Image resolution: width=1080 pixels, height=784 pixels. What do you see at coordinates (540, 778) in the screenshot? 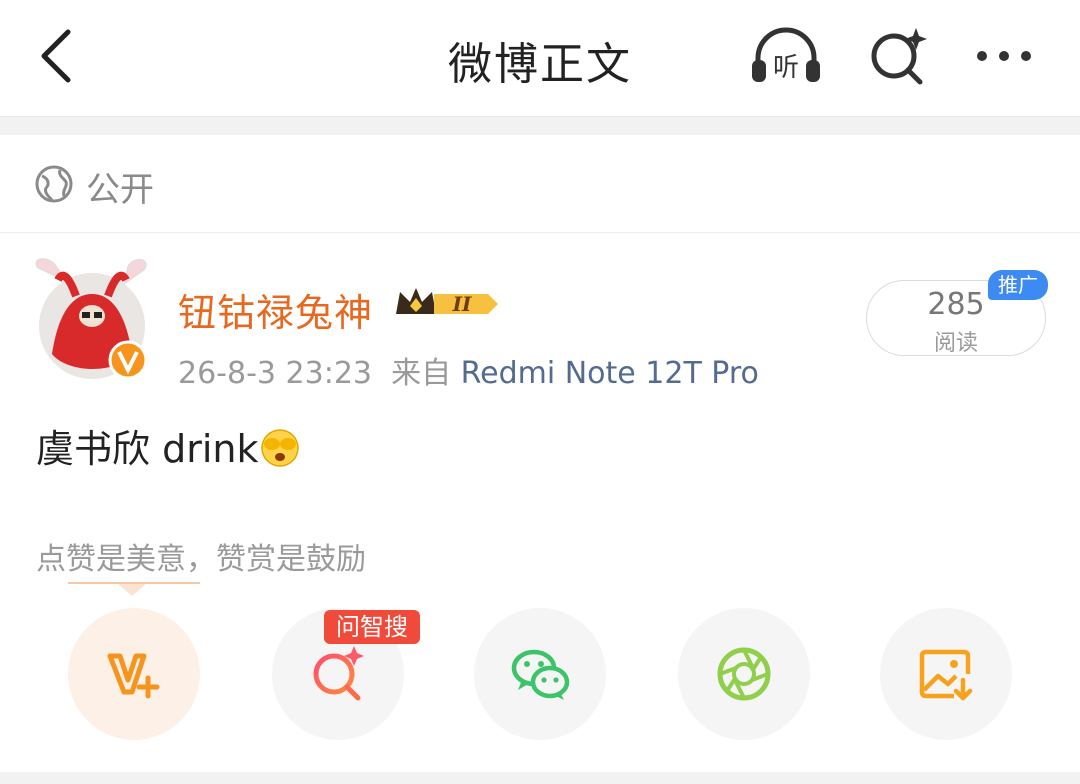
I see `bottom-divider` at bounding box center [540, 778].